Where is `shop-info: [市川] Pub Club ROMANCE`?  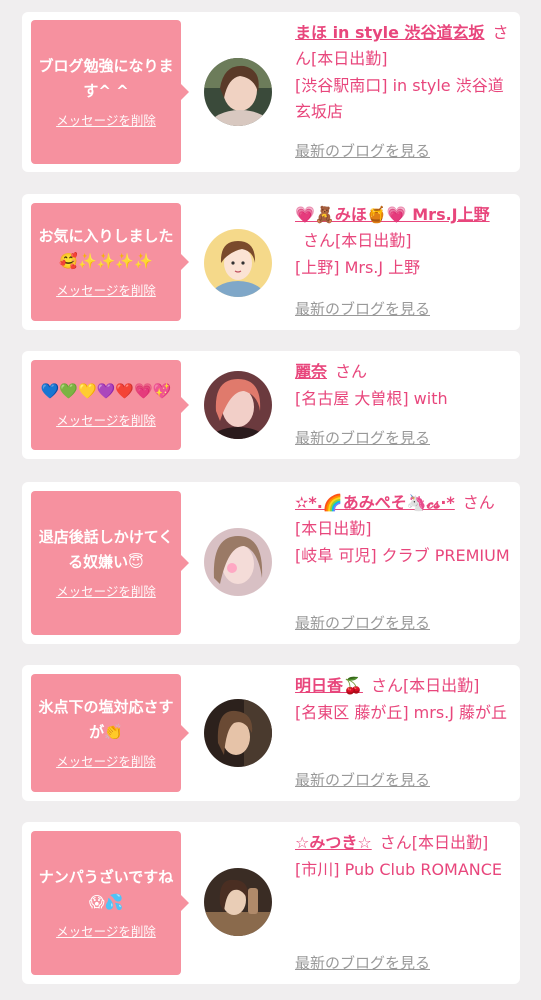 shop-info: [市川] Pub Club ROMANCE is located at coordinates (399, 869).